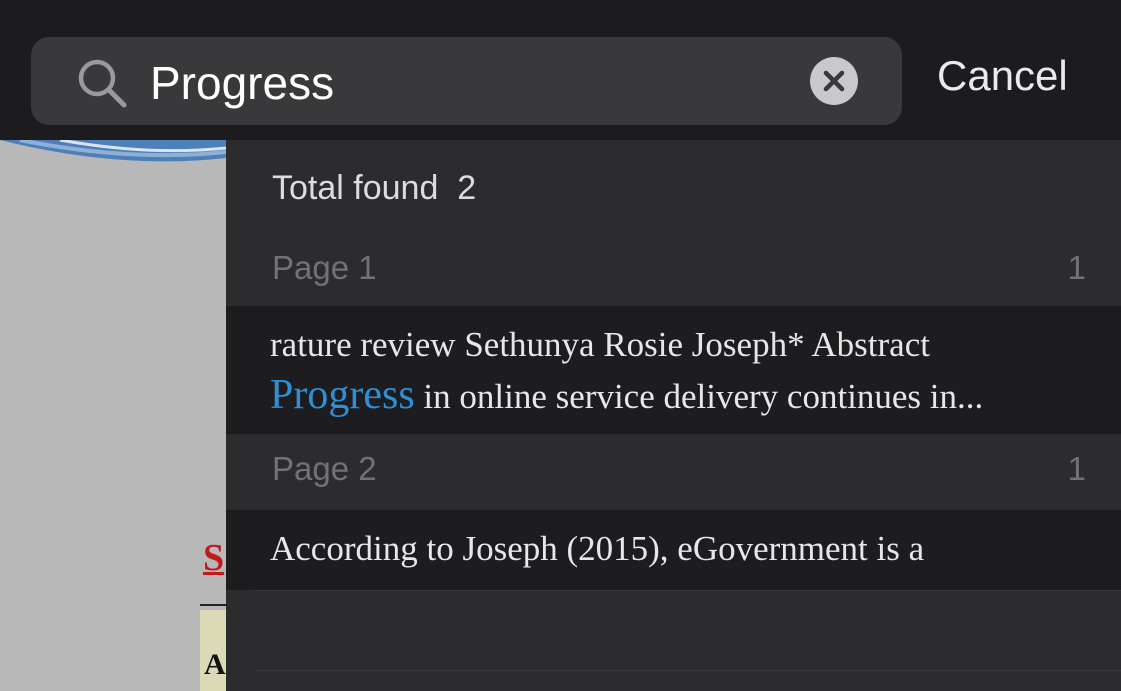  Describe the element at coordinates (214, 558) in the screenshot. I see `document-heading-fragment: S` at that location.